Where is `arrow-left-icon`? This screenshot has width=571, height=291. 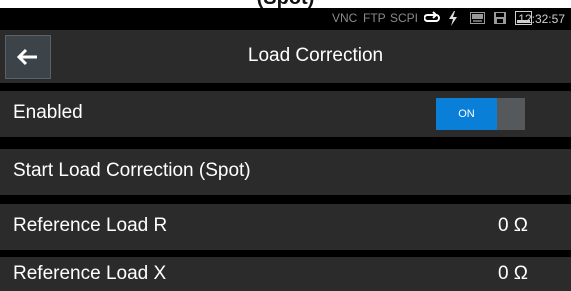 arrow-left-icon is located at coordinates (27, 57).